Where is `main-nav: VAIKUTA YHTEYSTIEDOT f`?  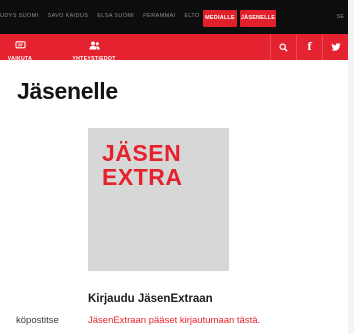
main-nav: VAIKUTA YHTEYSTIEDOT f is located at coordinates (174, 48).